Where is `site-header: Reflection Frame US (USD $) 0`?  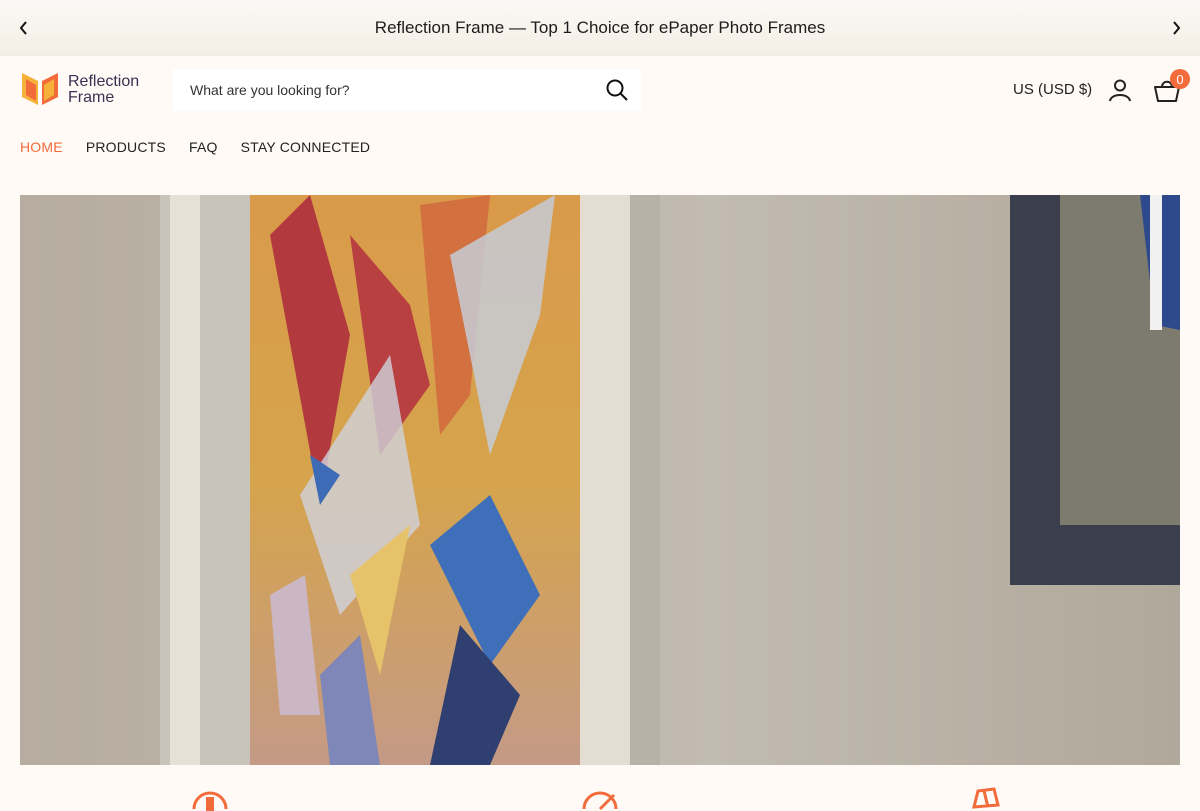
site-header: Reflection Frame US (USD $) 0 is located at coordinates (600, 91).